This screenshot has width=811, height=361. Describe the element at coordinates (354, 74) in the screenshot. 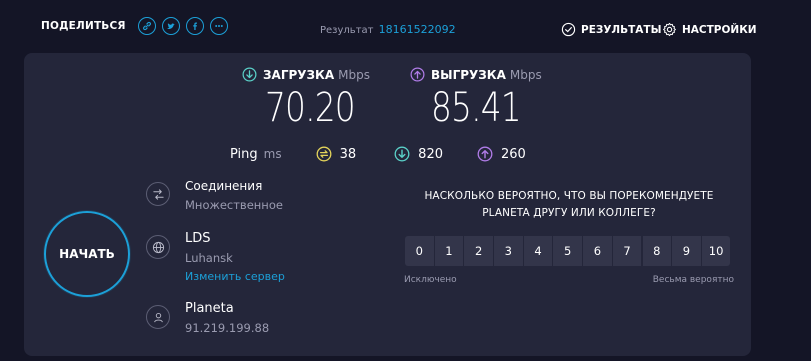

I see `download-unit: Mbps` at that location.